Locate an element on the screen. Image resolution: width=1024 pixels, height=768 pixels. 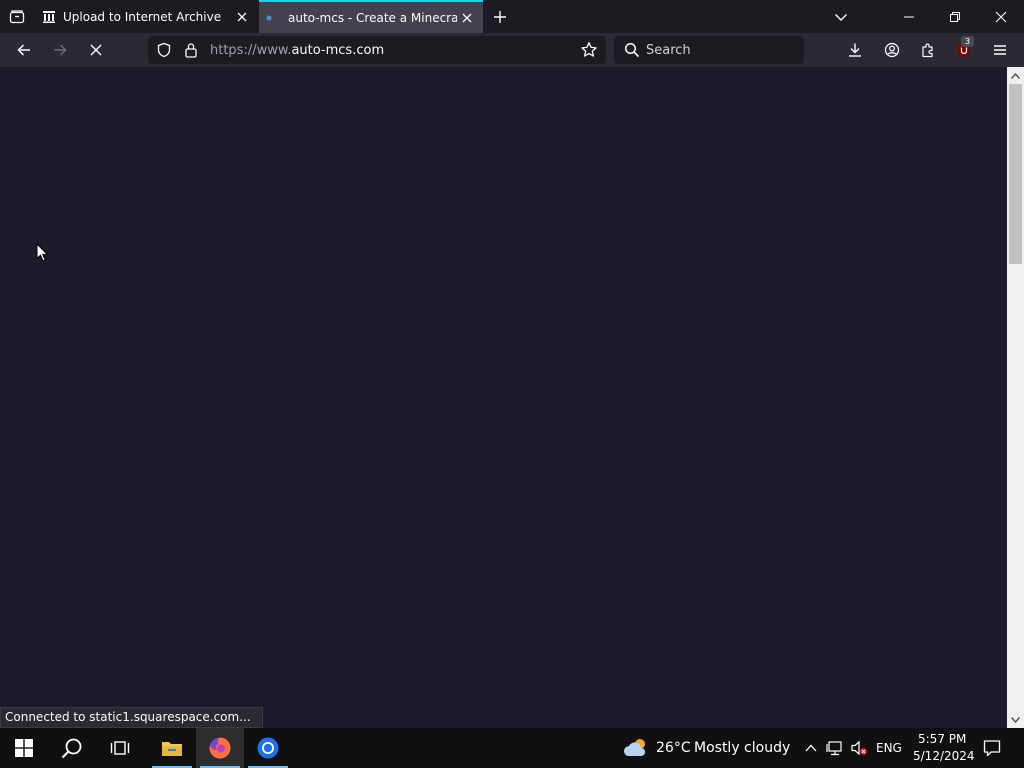
minimize-button is located at coordinates (909, 16).